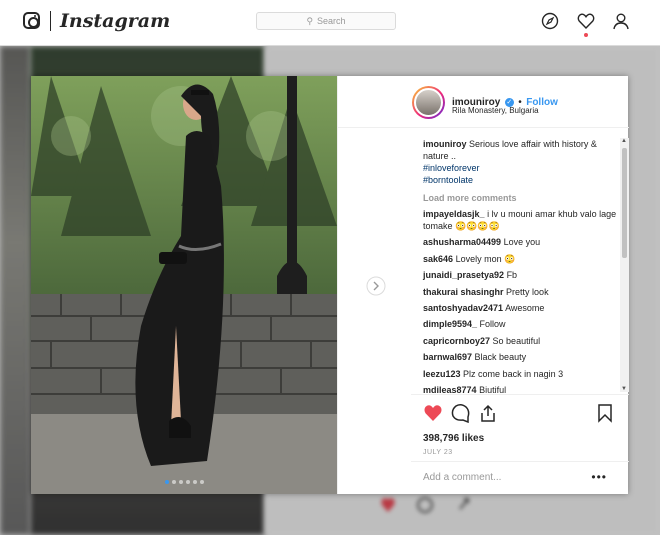 The image size is (660, 535). I want to click on comment-text: Awesome, so click(525, 307).